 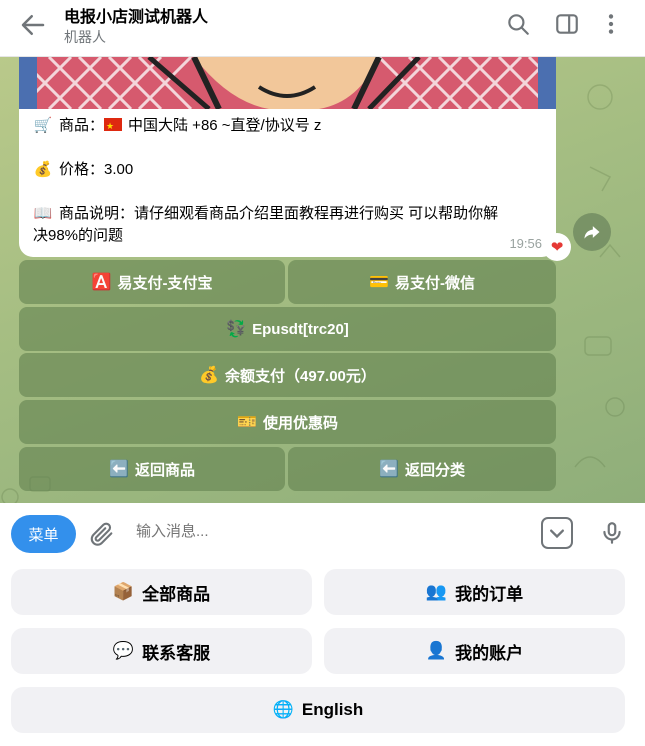 I want to click on epusdt-button: 💱 Epusdt[trc20], so click(x=287, y=329).